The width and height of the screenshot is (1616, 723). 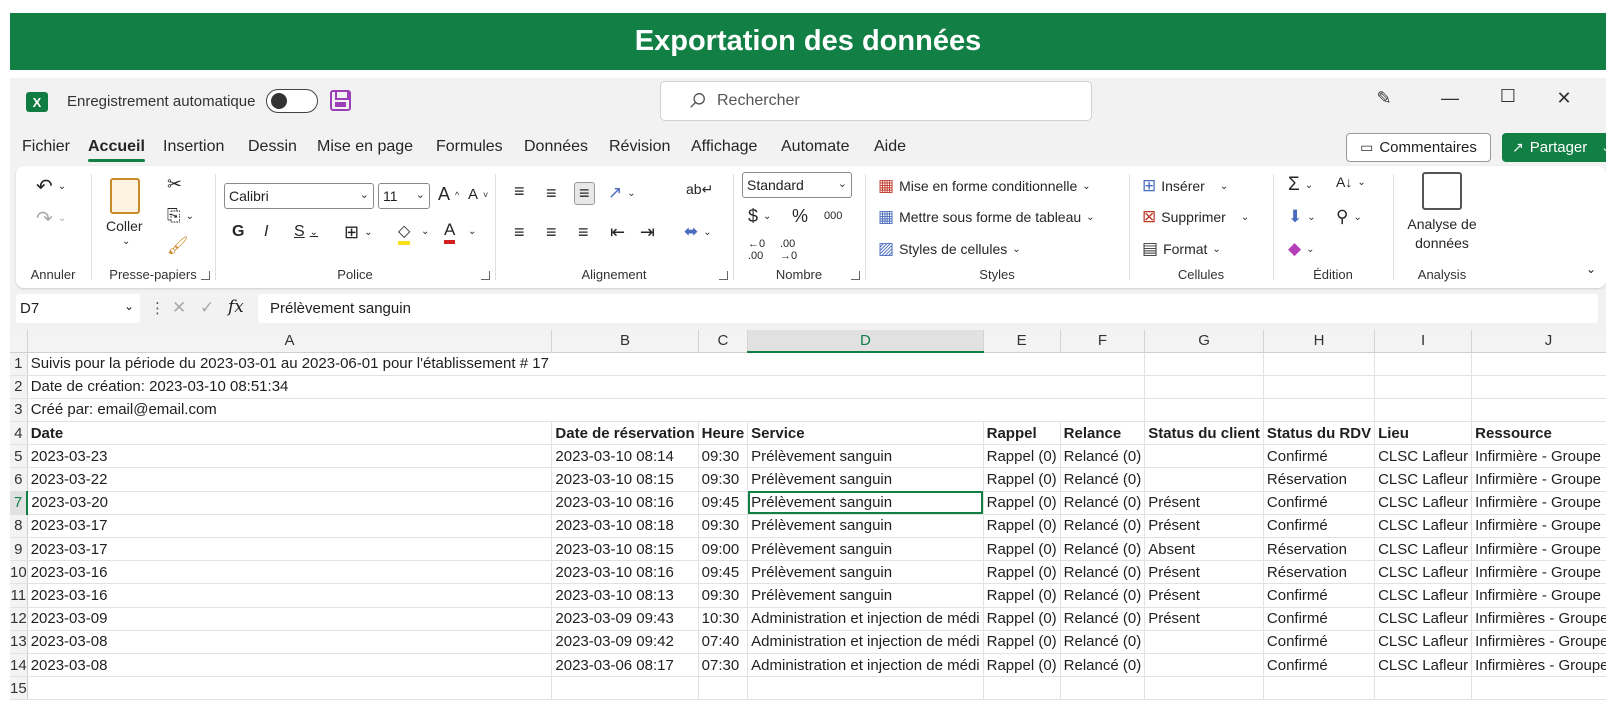 What do you see at coordinates (625, 549) in the screenshot?
I see `cell: 2023-03-10 08:15` at bounding box center [625, 549].